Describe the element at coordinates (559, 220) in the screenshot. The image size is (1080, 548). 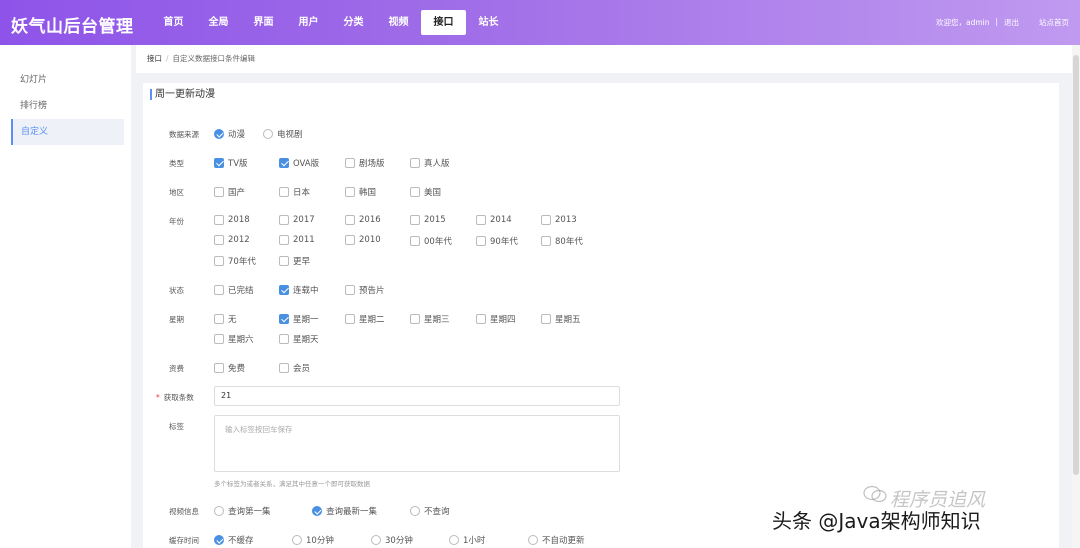
I see `year-checkbox-2013: 2013` at that location.